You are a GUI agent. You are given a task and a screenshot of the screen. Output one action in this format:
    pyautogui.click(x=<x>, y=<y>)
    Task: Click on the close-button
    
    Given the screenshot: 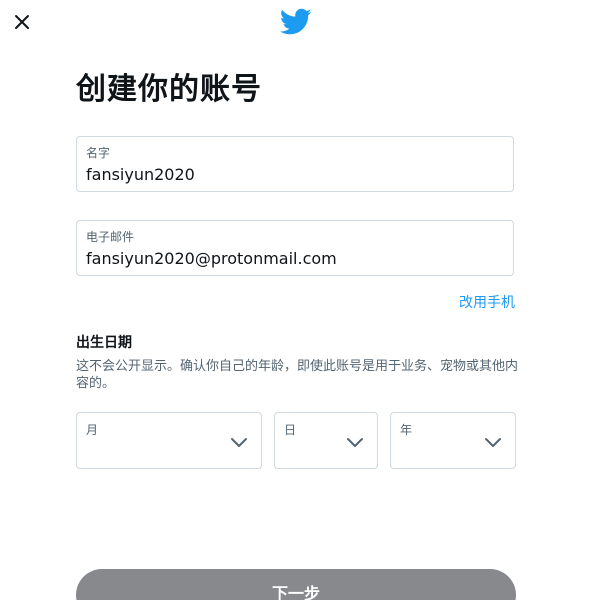 What is the action you would take?
    pyautogui.click(x=22, y=22)
    